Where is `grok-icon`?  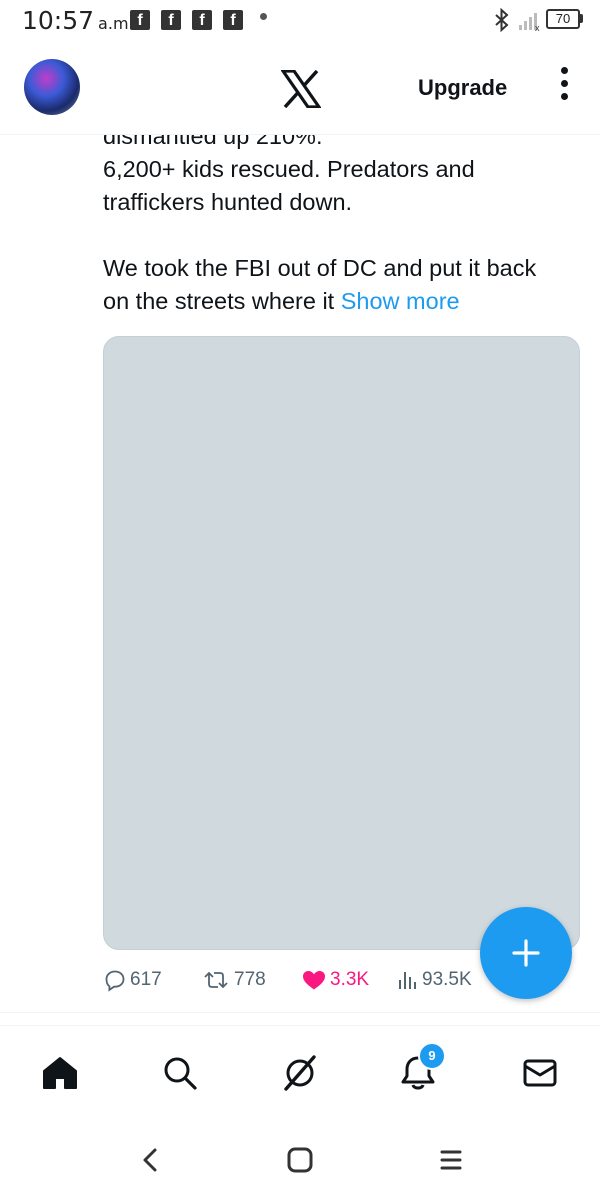
grok-icon is located at coordinates (300, 1073).